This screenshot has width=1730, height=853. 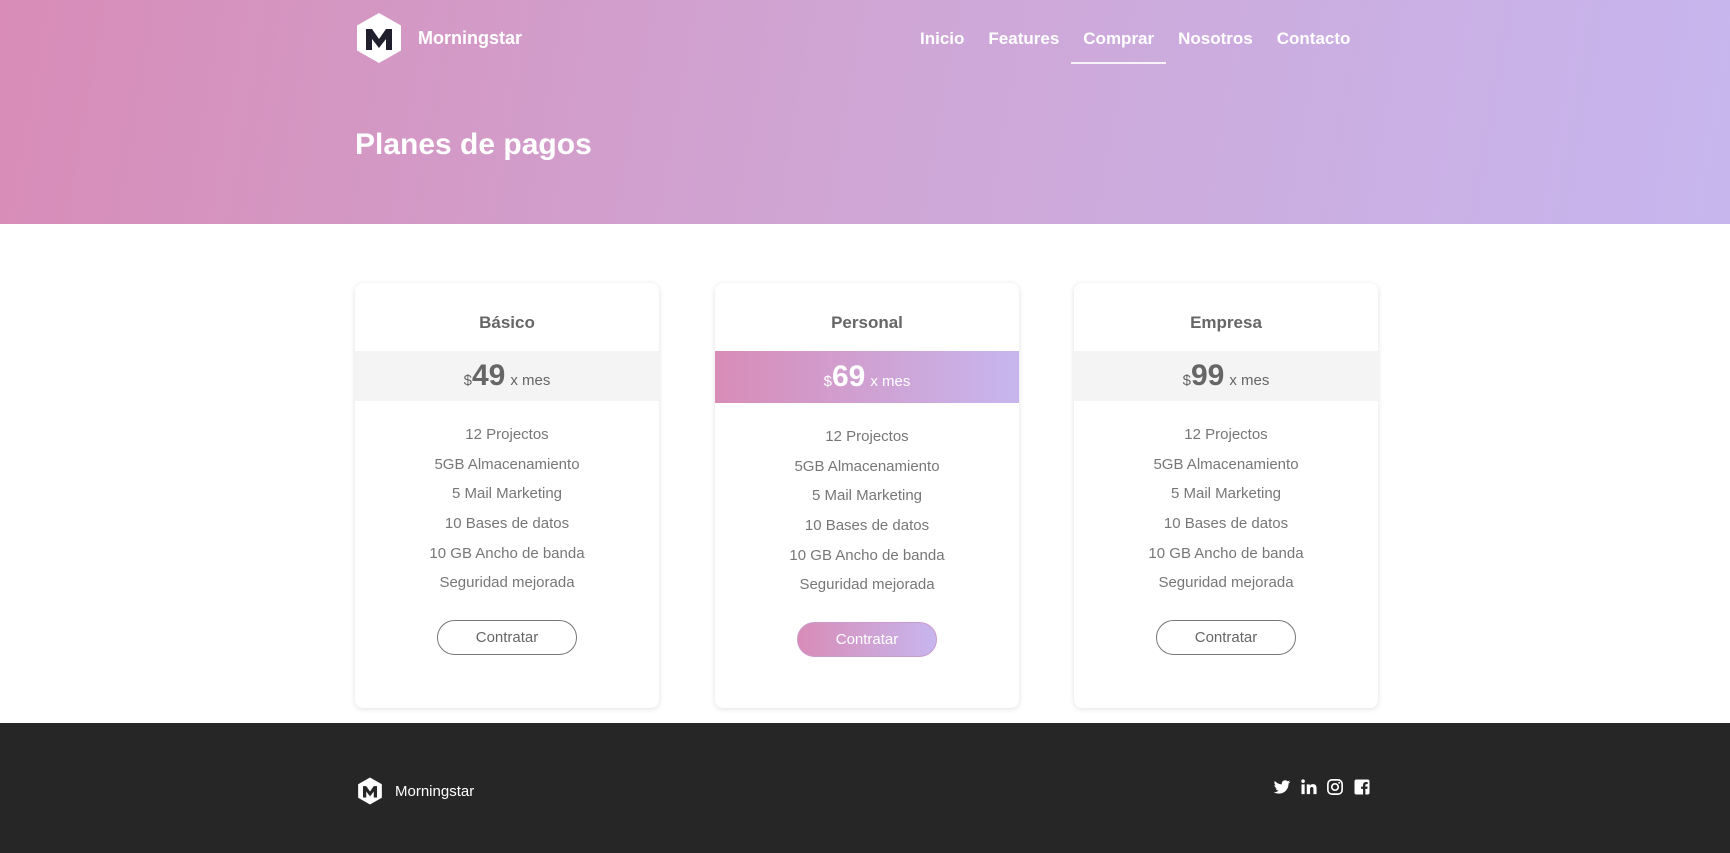 What do you see at coordinates (1362, 787) in the screenshot?
I see `facebook-icon` at bounding box center [1362, 787].